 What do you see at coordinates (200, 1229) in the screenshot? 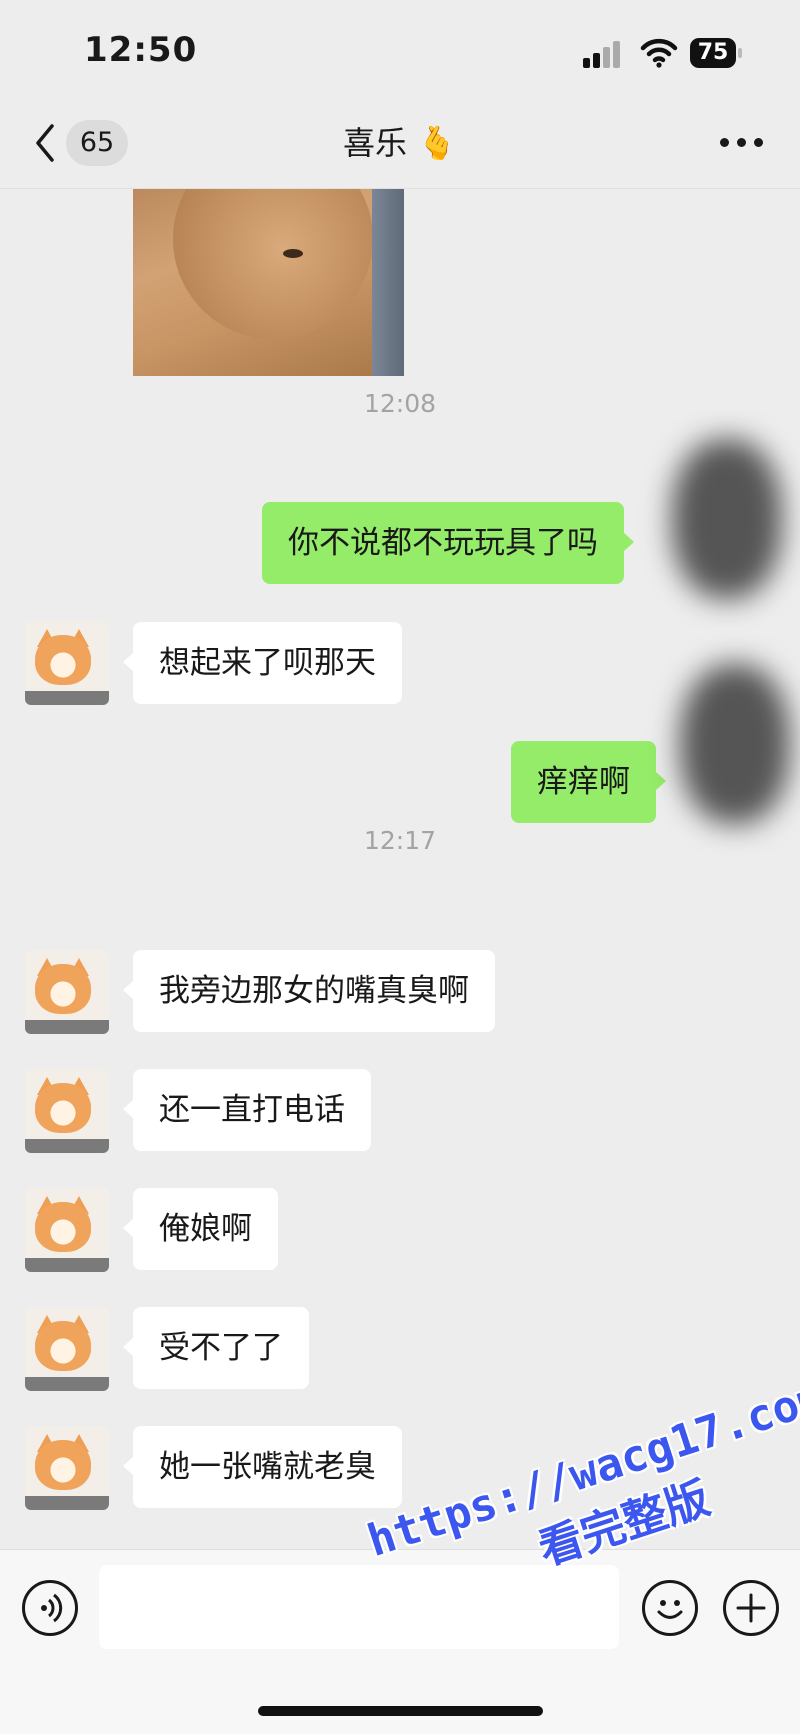
I see `message-bubble-incoming: 俺娘啊` at bounding box center [200, 1229].